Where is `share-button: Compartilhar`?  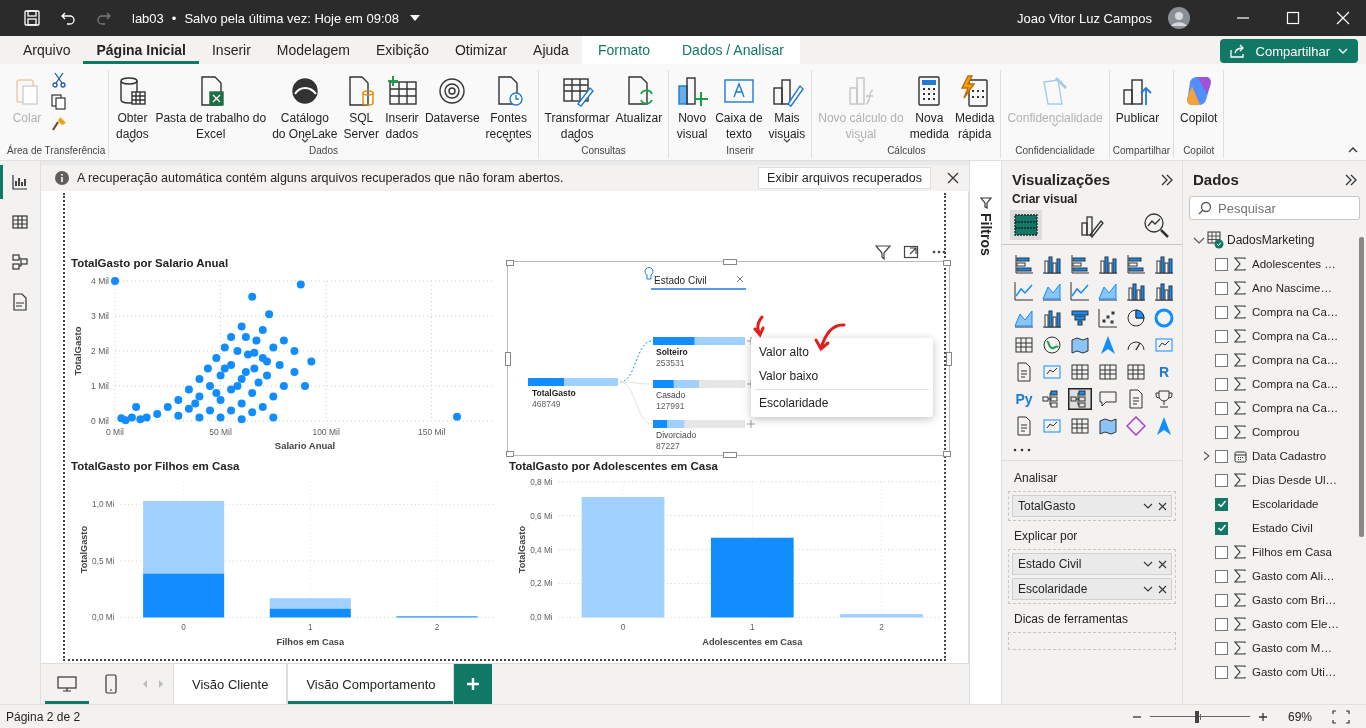 share-button: Compartilhar is located at coordinates (1288, 51).